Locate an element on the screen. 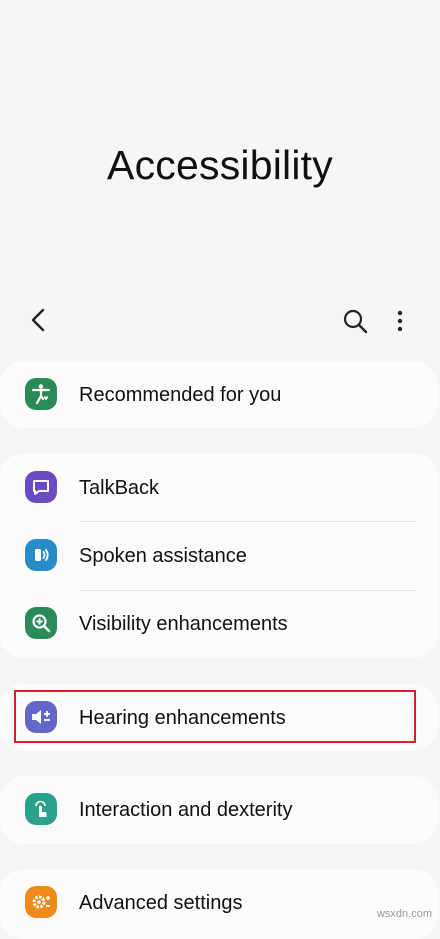 This screenshot has height=939, width=440. top-toolbar is located at coordinates (220, 321).